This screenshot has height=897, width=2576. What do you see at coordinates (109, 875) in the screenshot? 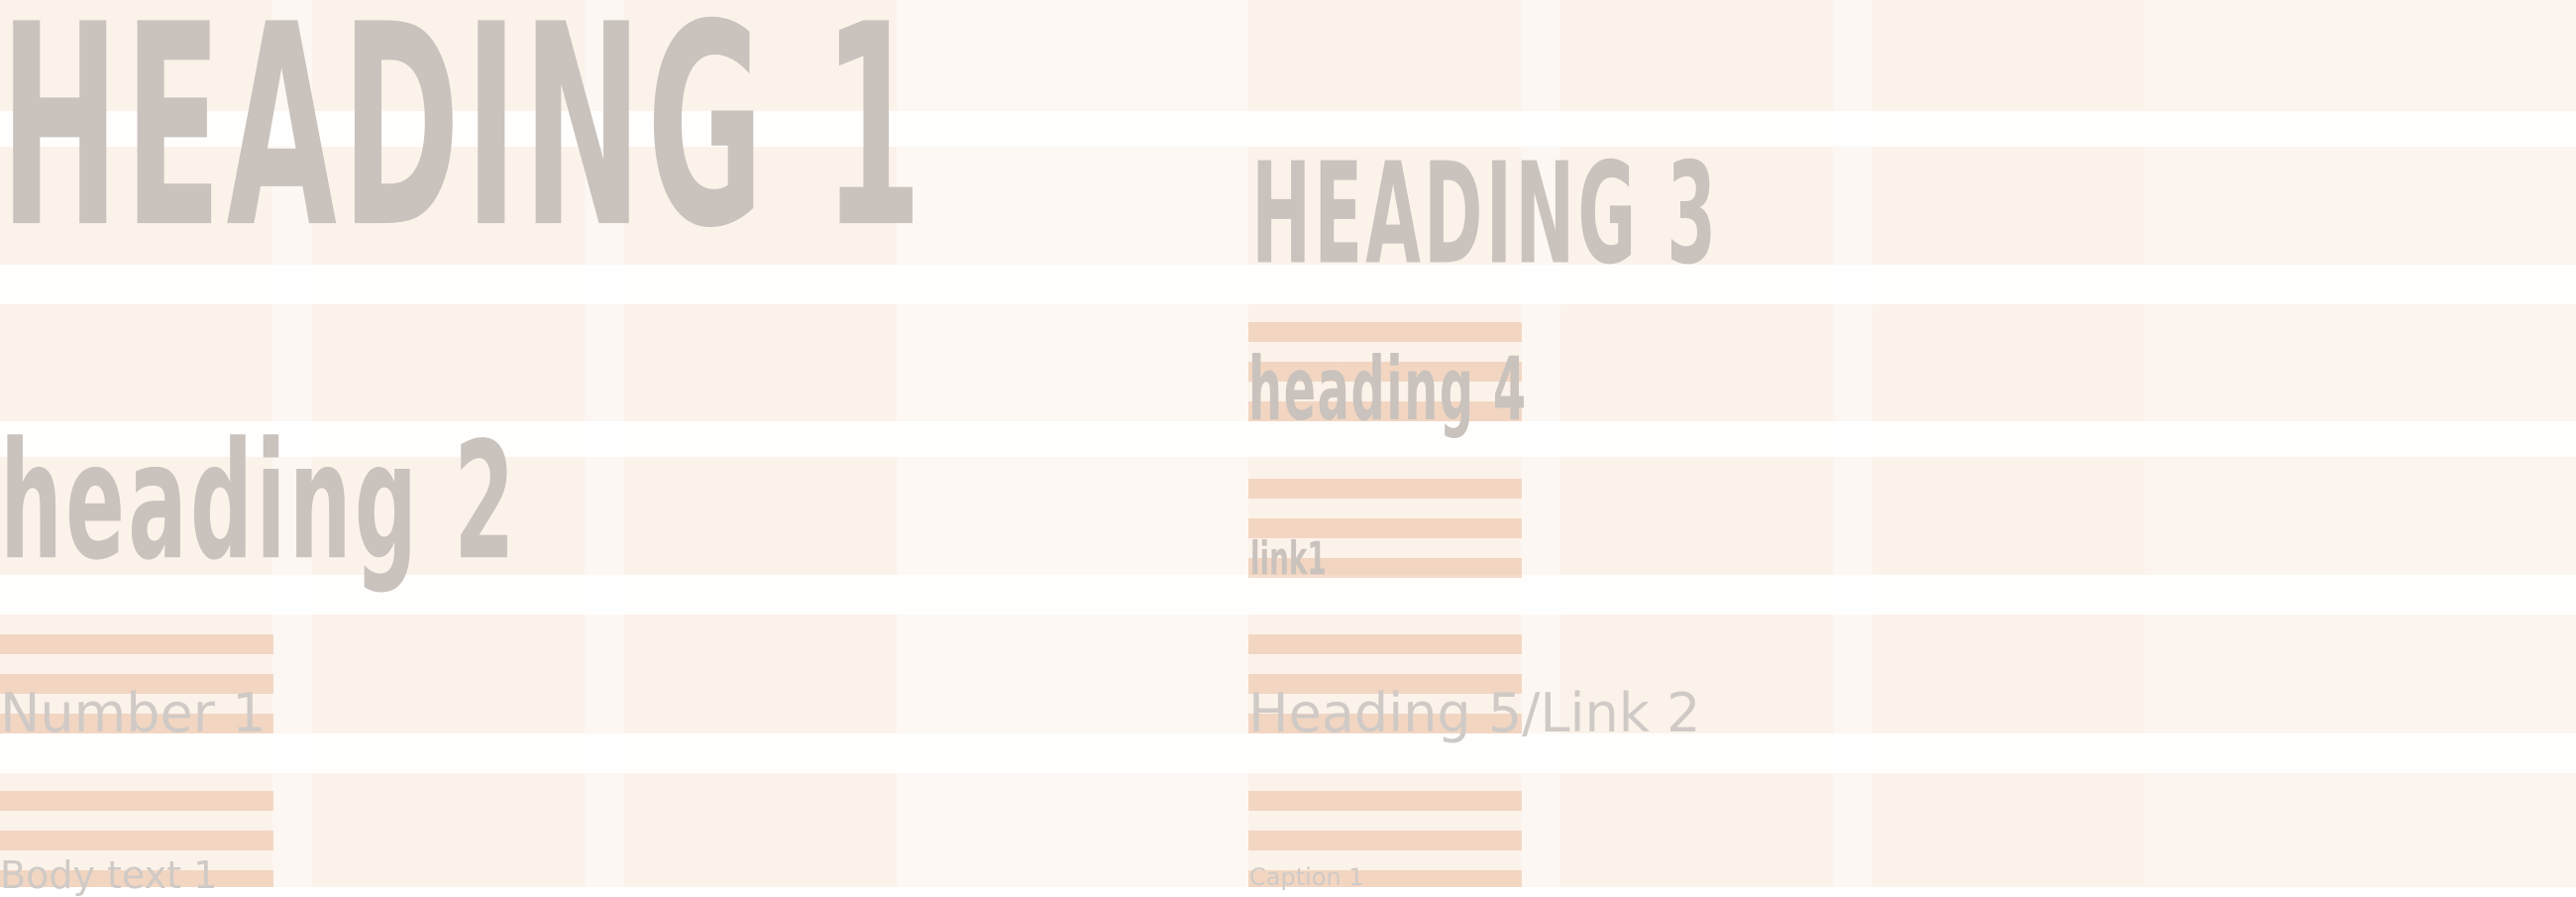
I see `body-text-1-sample: Body text 1` at bounding box center [109, 875].